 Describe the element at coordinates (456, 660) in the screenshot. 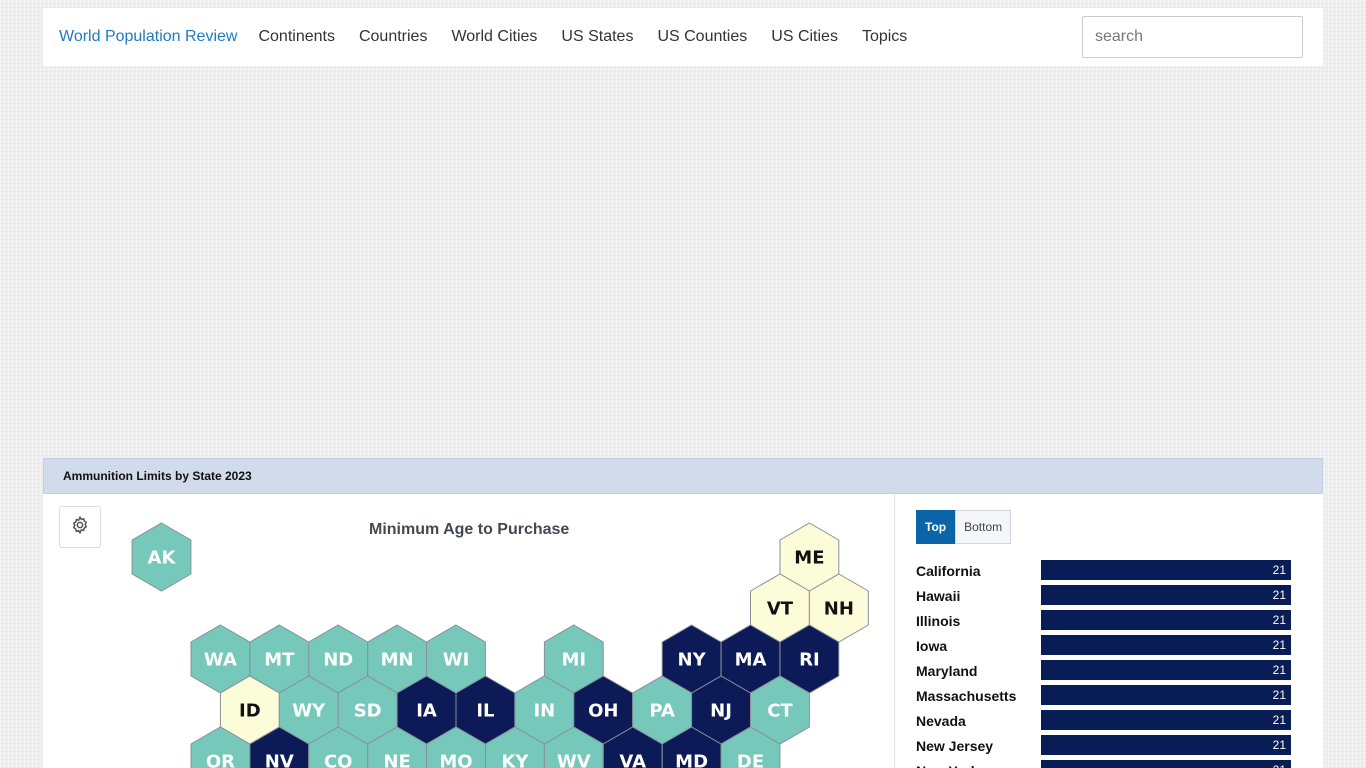

I see `state-label-wi: WI` at that location.